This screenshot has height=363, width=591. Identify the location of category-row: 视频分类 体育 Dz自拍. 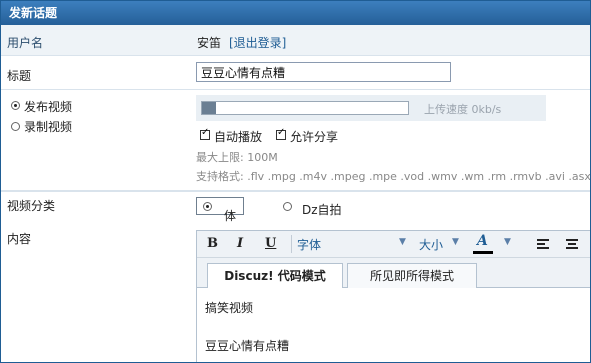
(295, 215).